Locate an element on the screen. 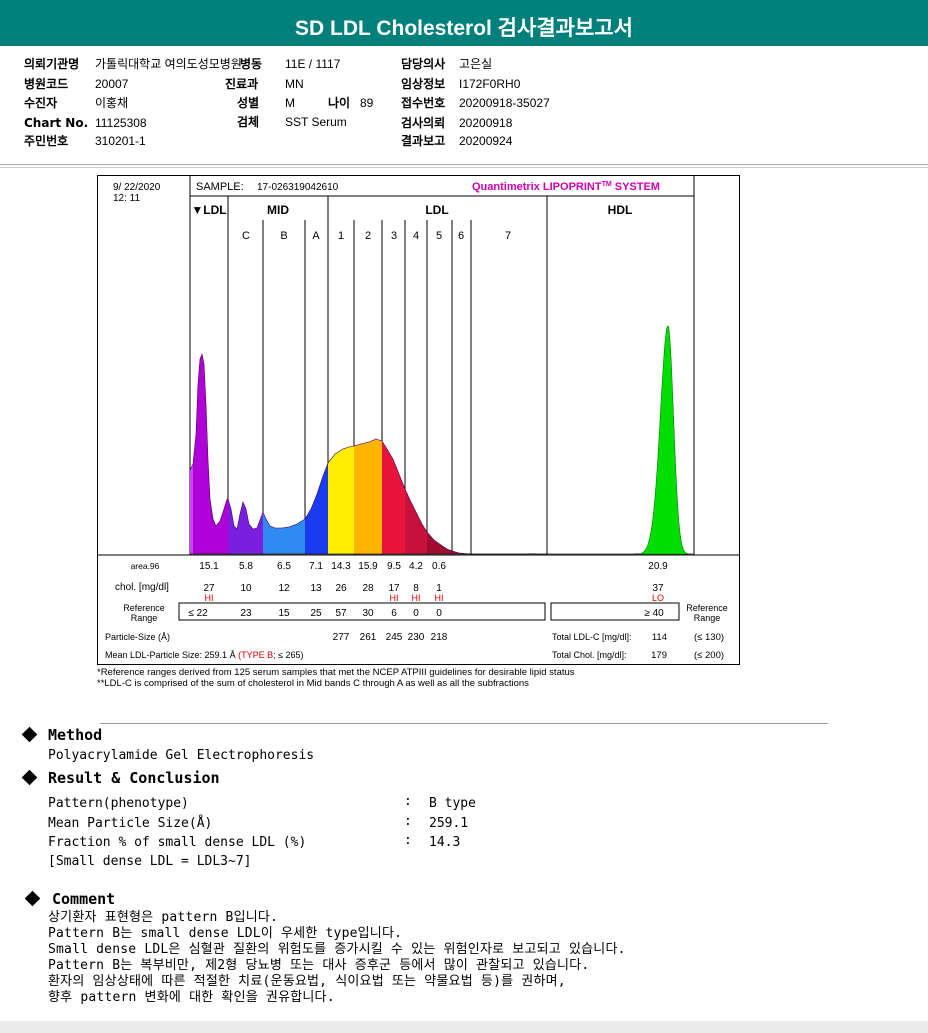  hospital-code-label: 병원코드 is located at coordinates (46, 84).